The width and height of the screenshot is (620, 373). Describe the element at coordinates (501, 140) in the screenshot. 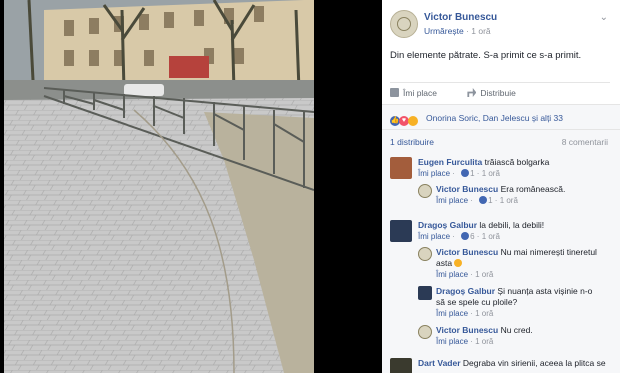

I see `counts-bar: 1 distribuire 8 comentarii` at that location.